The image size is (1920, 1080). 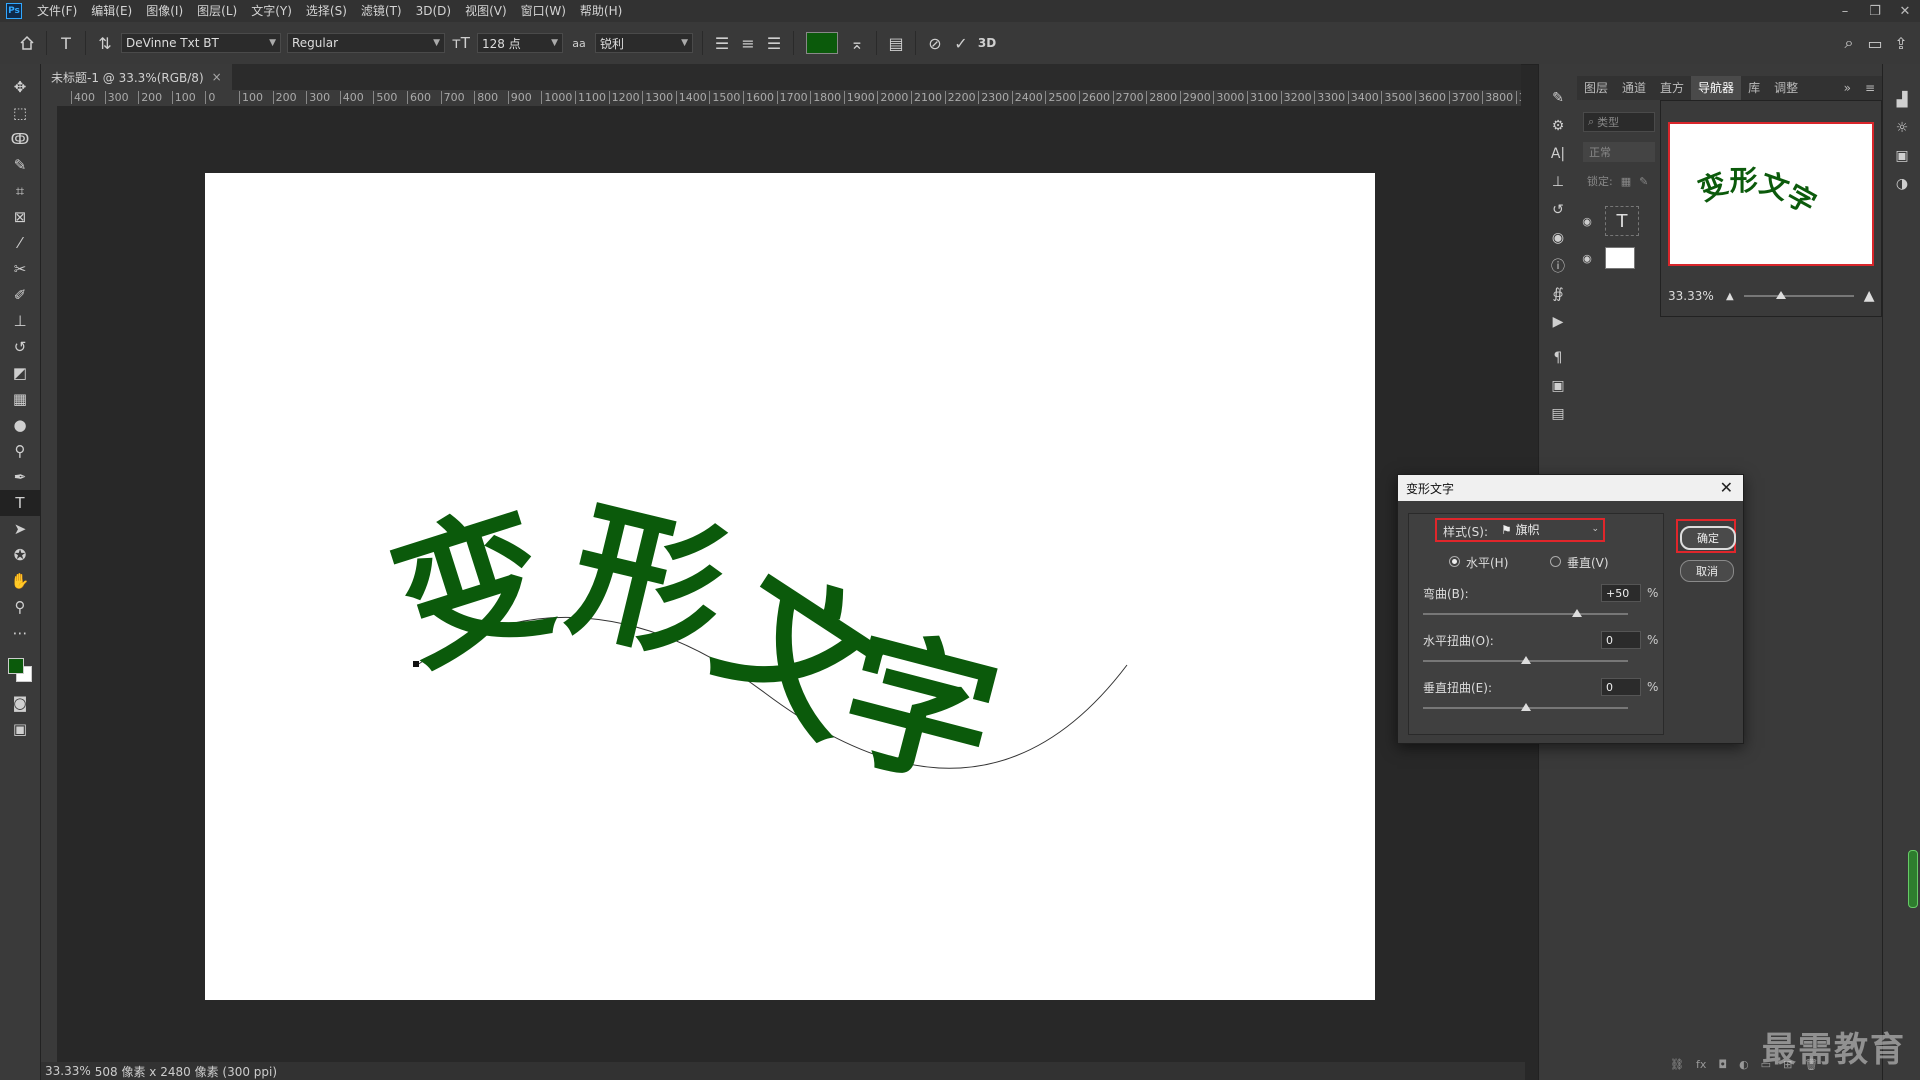 I want to click on more-tabs-icon: », so click(x=1847, y=88).